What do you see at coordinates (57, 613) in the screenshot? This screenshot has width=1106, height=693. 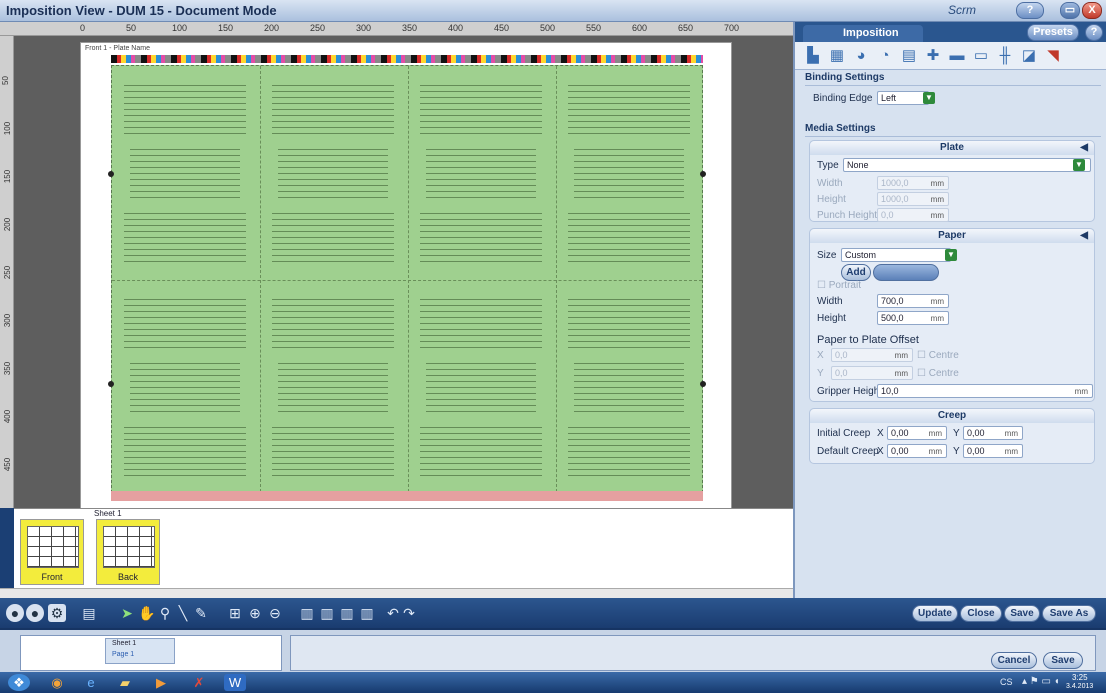 I see `settings-icon: ⚙` at bounding box center [57, 613].